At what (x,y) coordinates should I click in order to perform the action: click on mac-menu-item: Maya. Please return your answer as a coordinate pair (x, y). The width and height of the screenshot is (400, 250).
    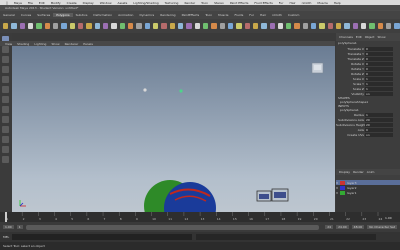
    Looking at the image, I should click on (18, 3).